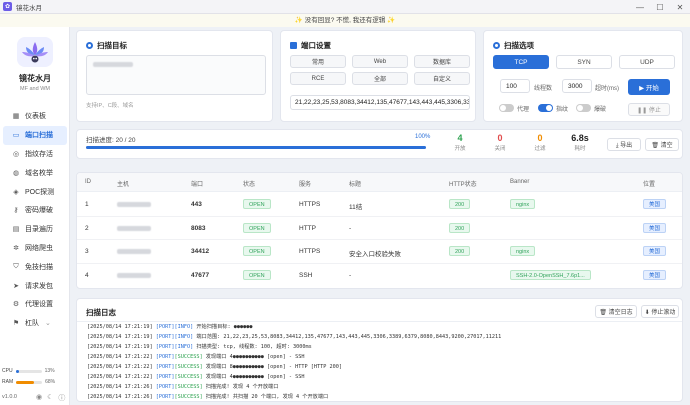 This screenshot has height=405, width=690. What do you see at coordinates (39, 398) in the screenshot?
I see `github-icon: ◉` at bounding box center [39, 398].